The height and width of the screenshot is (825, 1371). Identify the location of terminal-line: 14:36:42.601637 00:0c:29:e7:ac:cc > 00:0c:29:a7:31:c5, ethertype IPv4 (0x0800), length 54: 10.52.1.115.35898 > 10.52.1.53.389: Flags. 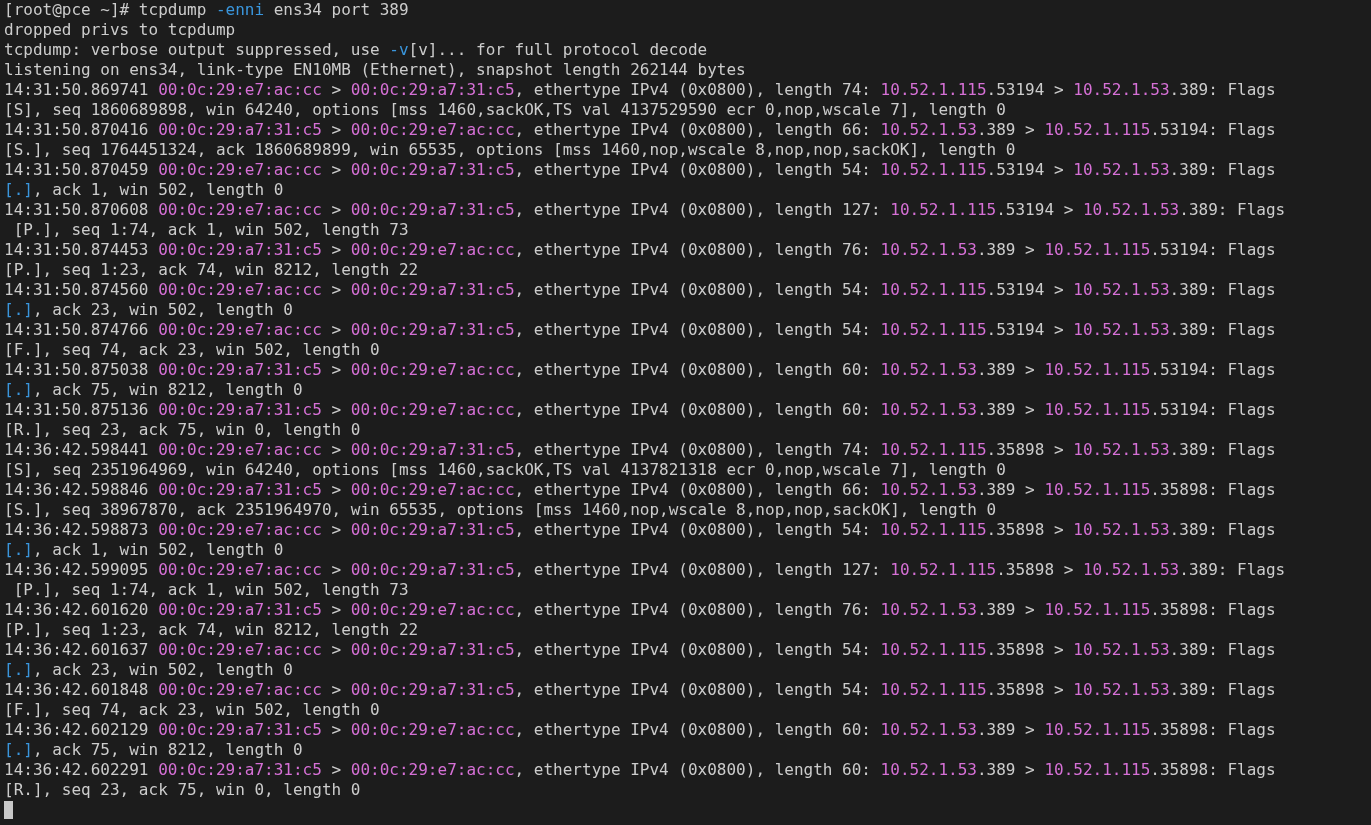
(640, 650).